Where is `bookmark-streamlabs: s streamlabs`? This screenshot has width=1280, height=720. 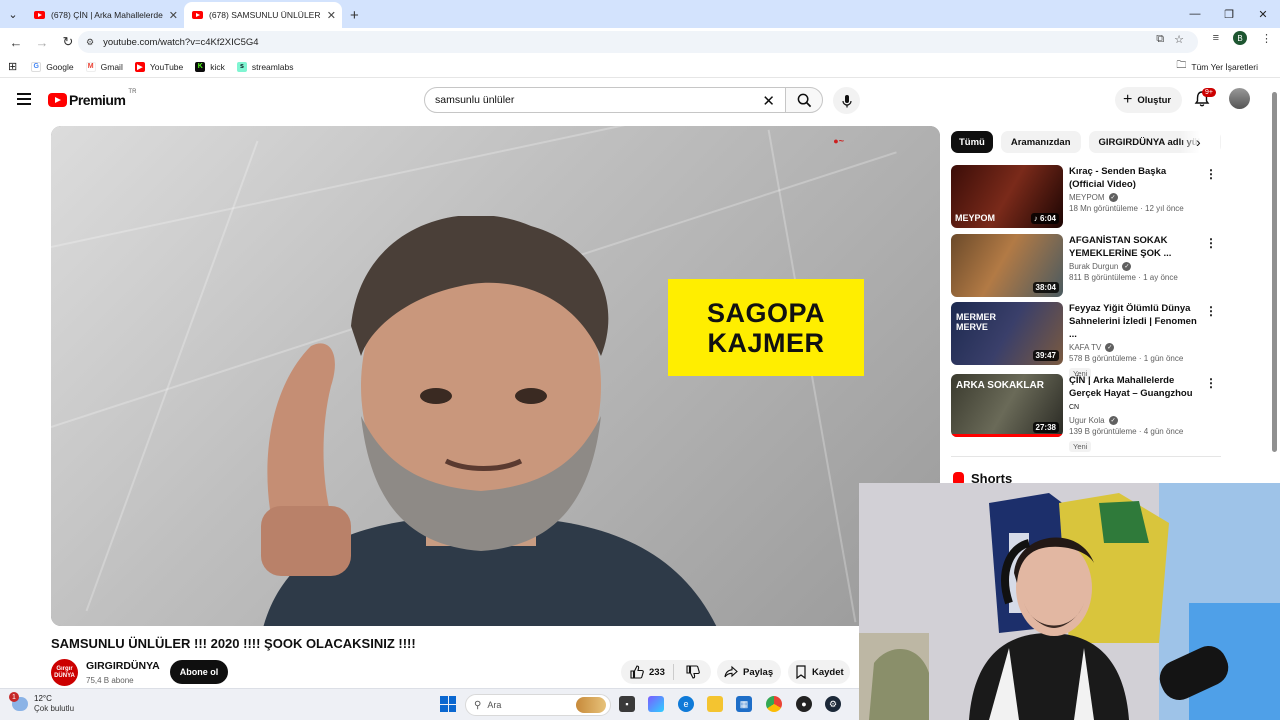
bookmark-streamlabs: s streamlabs is located at coordinates (264, 66).